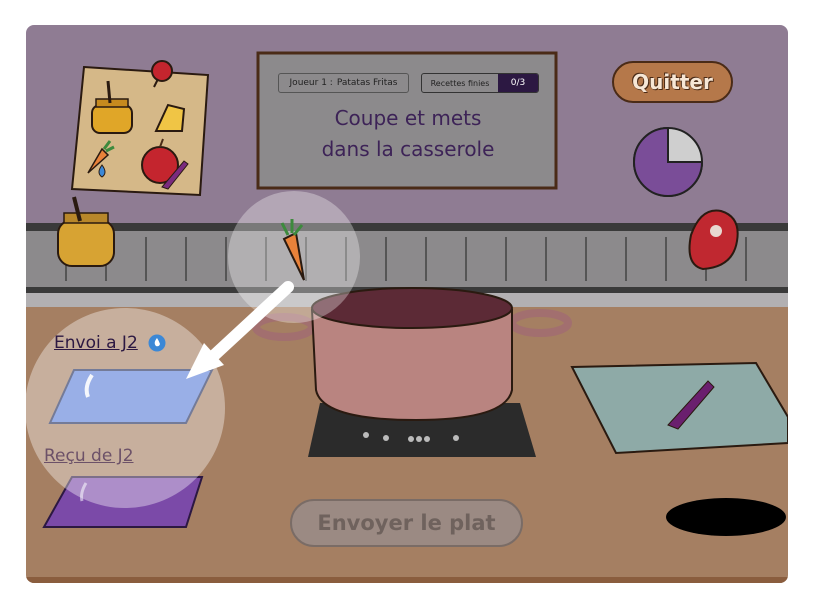  I want to click on recipes-counter: Recettes finies 0/3, so click(480, 83).